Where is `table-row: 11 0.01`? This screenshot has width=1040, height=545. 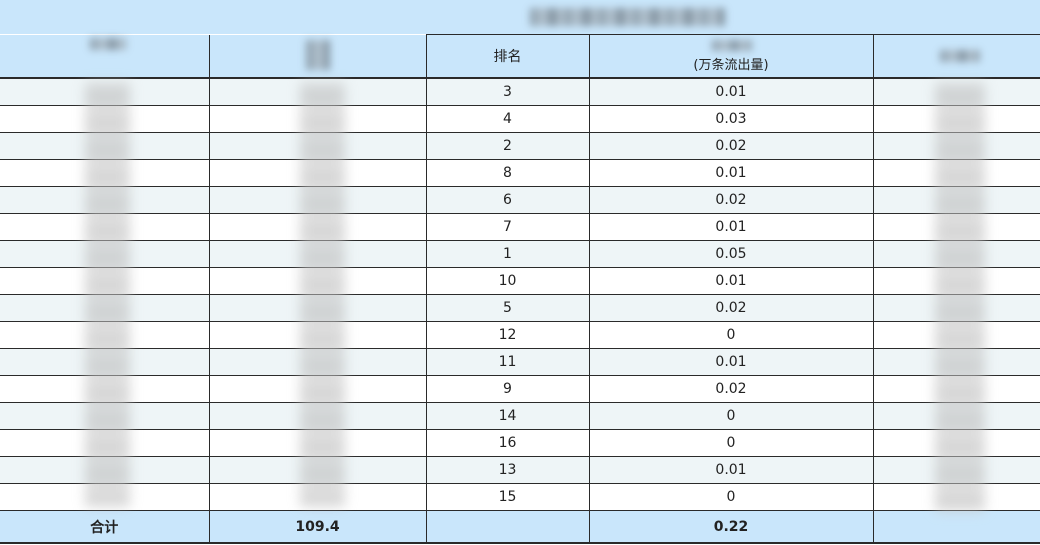 table-row: 11 0.01 is located at coordinates (520, 362).